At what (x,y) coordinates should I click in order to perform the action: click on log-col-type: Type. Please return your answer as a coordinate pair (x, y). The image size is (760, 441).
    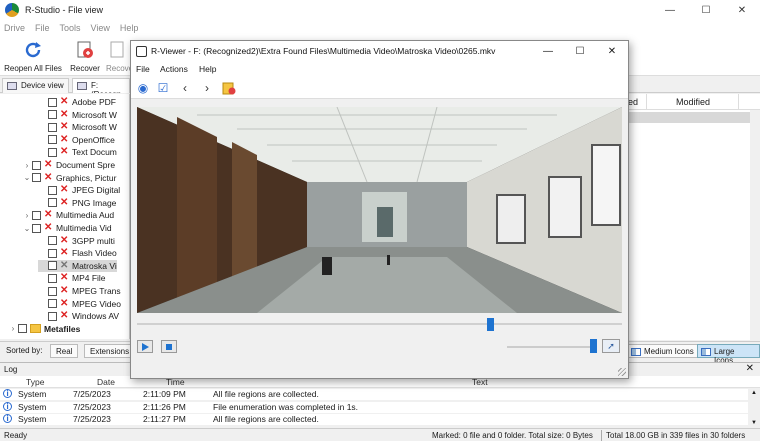
    Looking at the image, I should click on (35, 382).